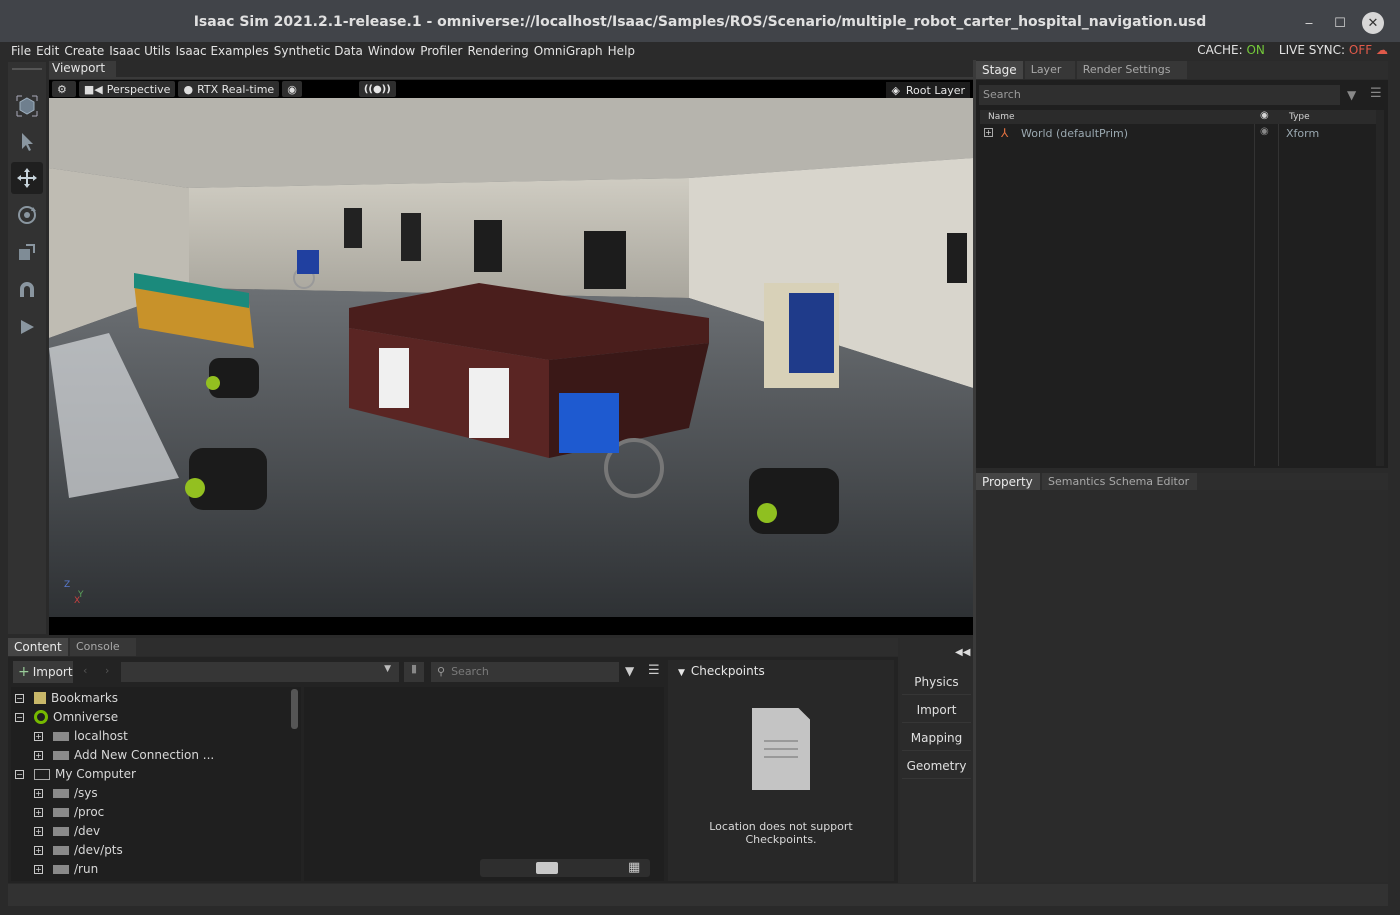 Image resolution: width=1400 pixels, height=915 pixels. I want to click on renderer-selector: ● RTX Real-time, so click(229, 89).